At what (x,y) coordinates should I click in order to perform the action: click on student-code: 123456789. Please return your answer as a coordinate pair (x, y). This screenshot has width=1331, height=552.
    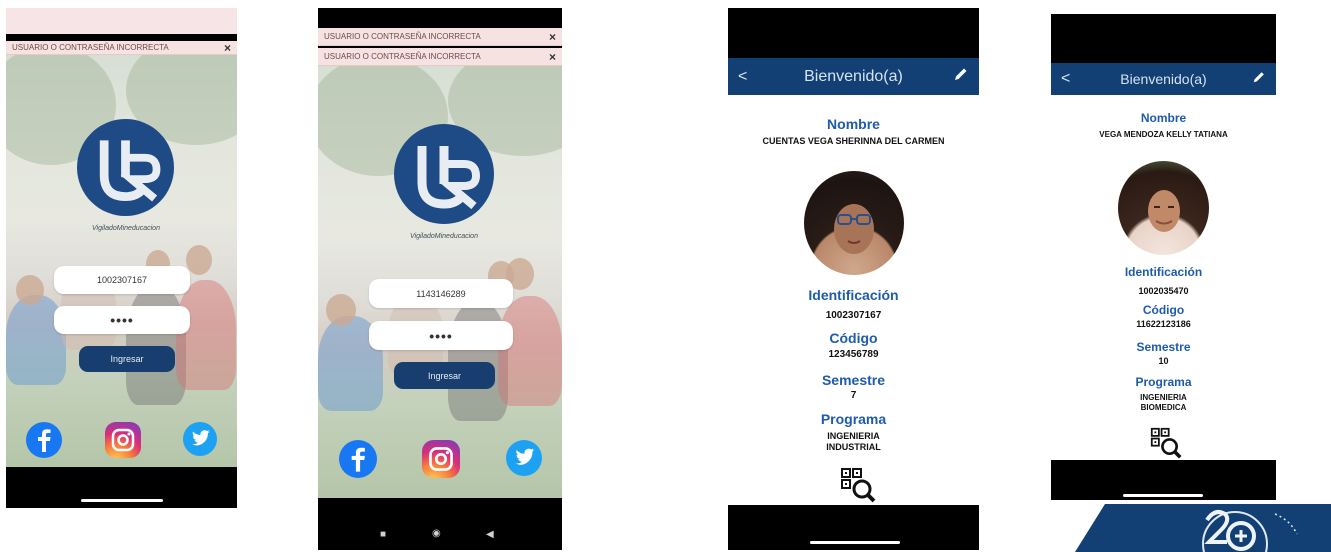
    Looking at the image, I should click on (853, 354).